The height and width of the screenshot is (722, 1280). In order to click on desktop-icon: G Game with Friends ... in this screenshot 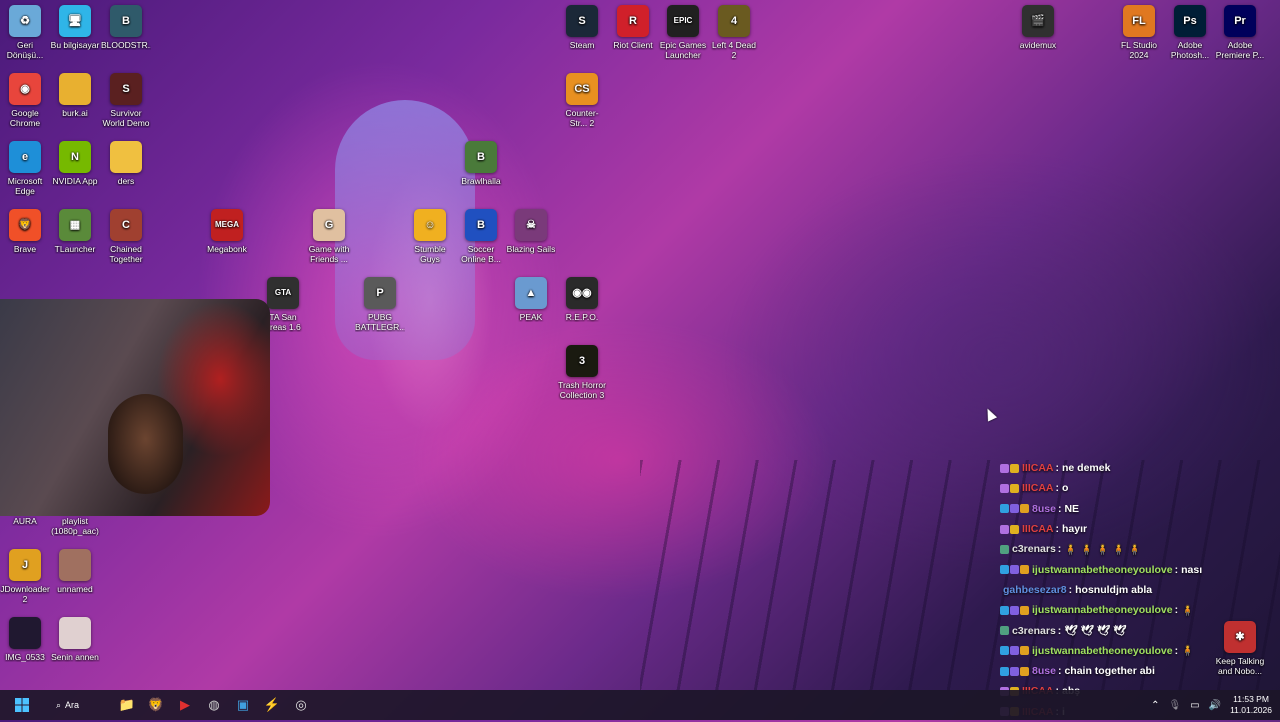, I will do `click(329, 236)`.